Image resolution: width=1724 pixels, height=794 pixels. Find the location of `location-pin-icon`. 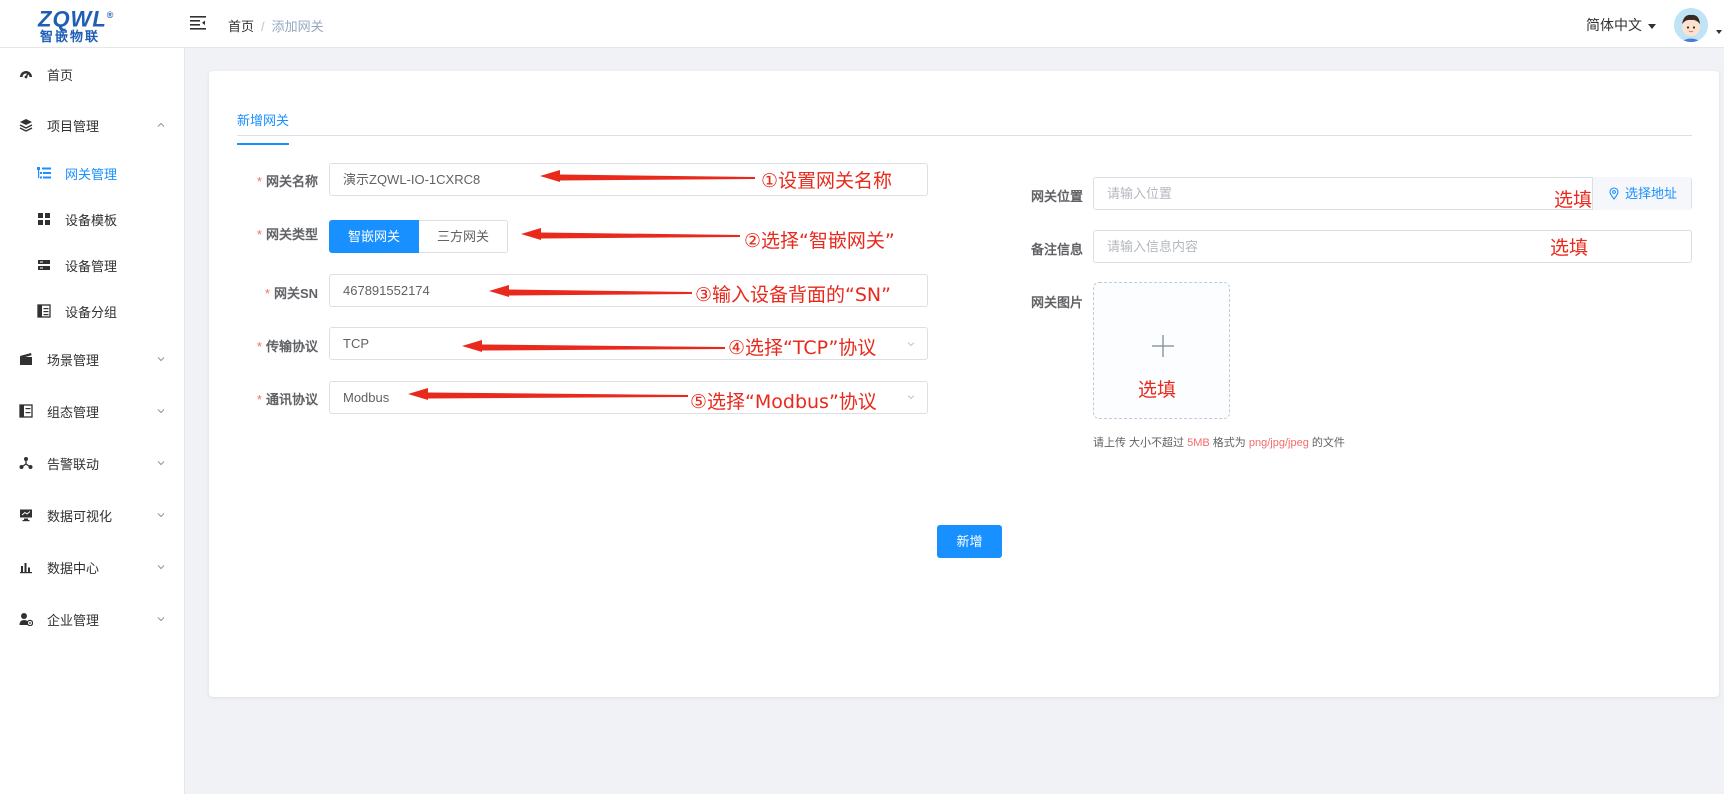

location-pin-icon is located at coordinates (1614, 193).